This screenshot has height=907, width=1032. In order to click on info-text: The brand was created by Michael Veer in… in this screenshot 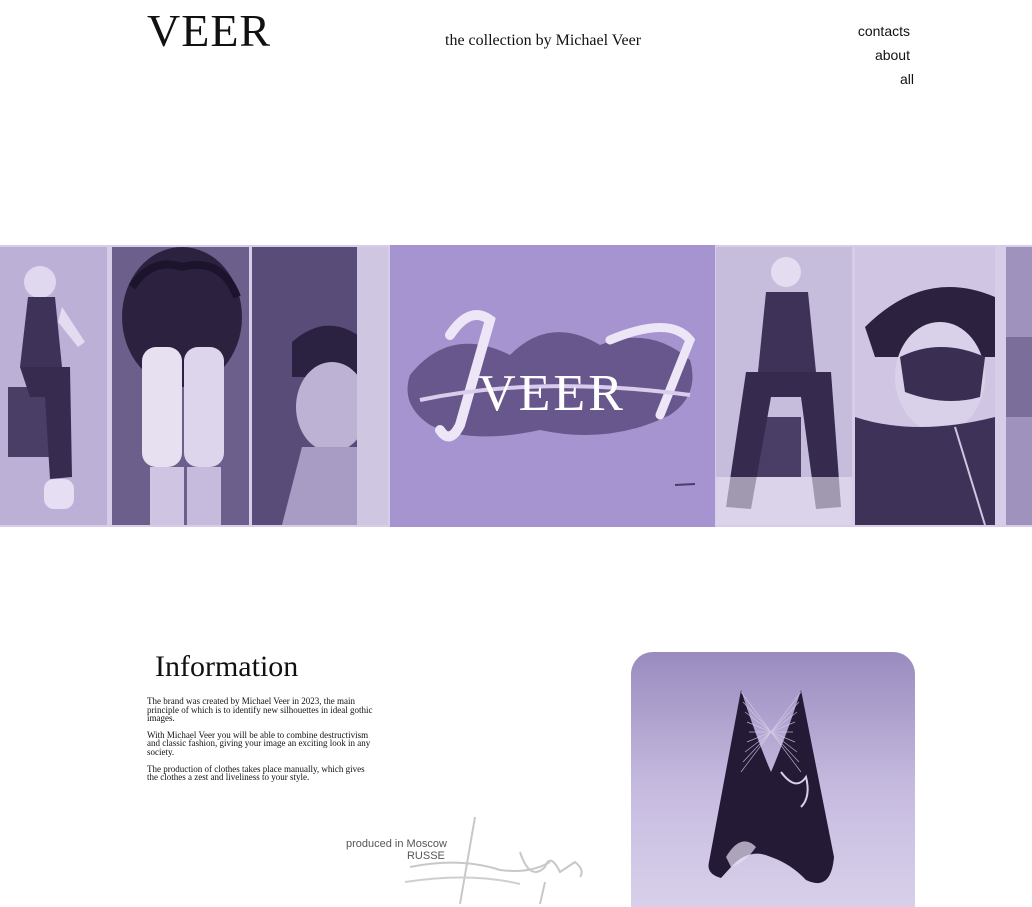, I will do `click(261, 743)`.